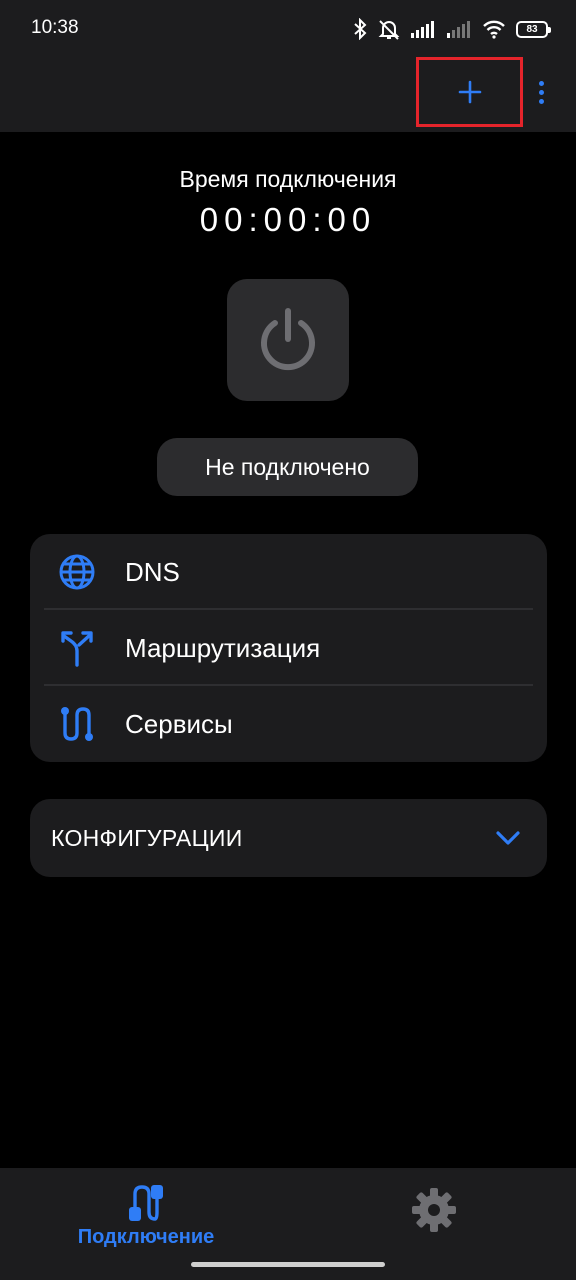 The height and width of the screenshot is (1280, 576). What do you see at coordinates (288, 219) in the screenshot?
I see `connection-timer: 00:00:00` at bounding box center [288, 219].